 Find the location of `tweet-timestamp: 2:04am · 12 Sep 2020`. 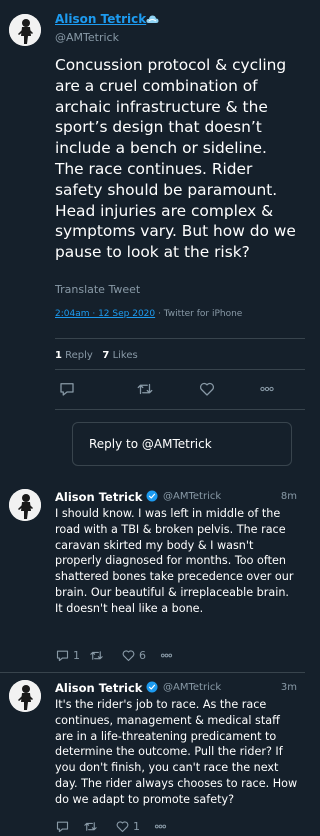

tweet-timestamp: 2:04am · 12 Sep 2020 is located at coordinates (105, 314).